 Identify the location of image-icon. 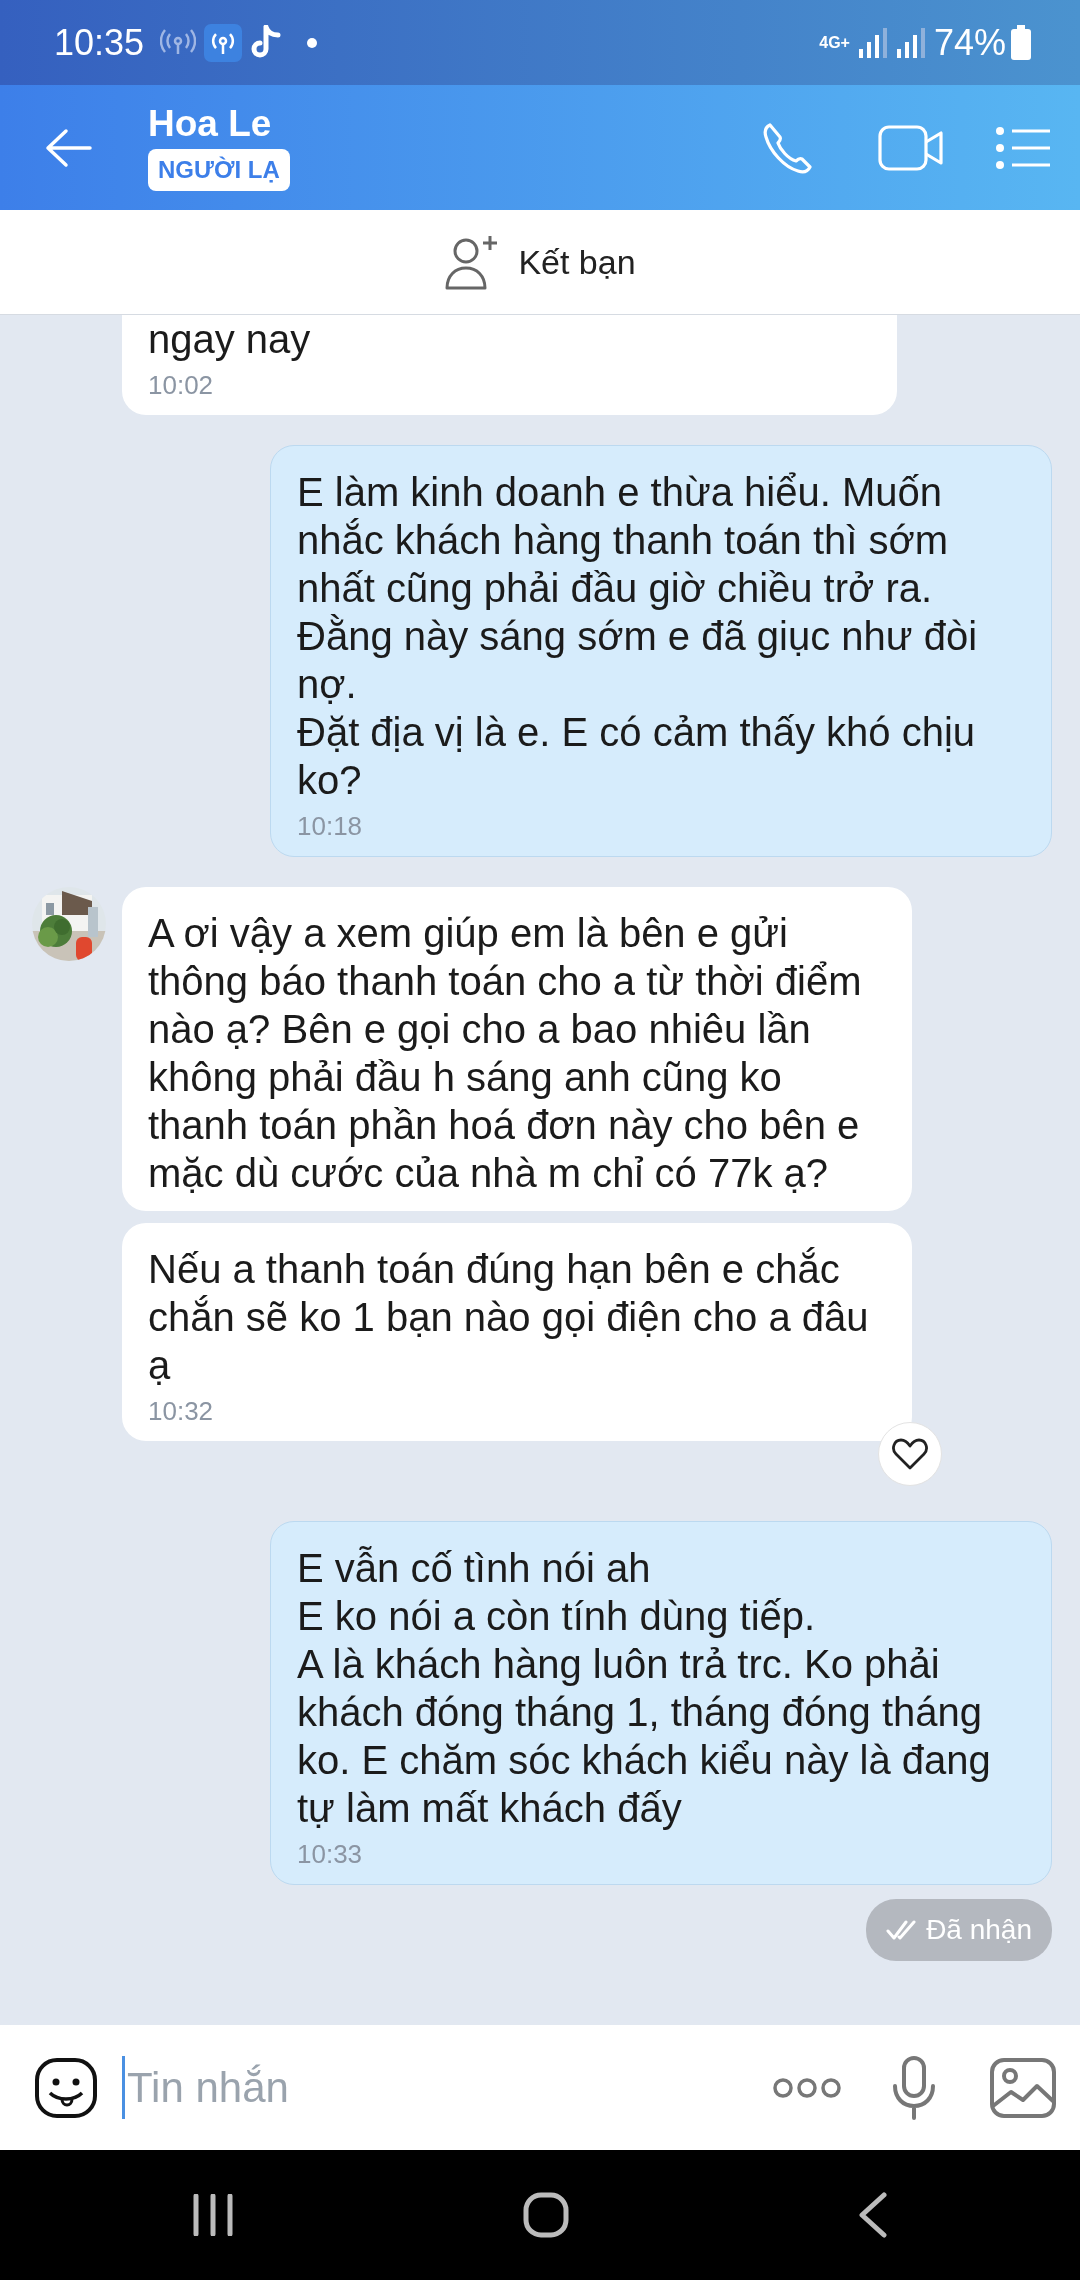
(1023, 2087).